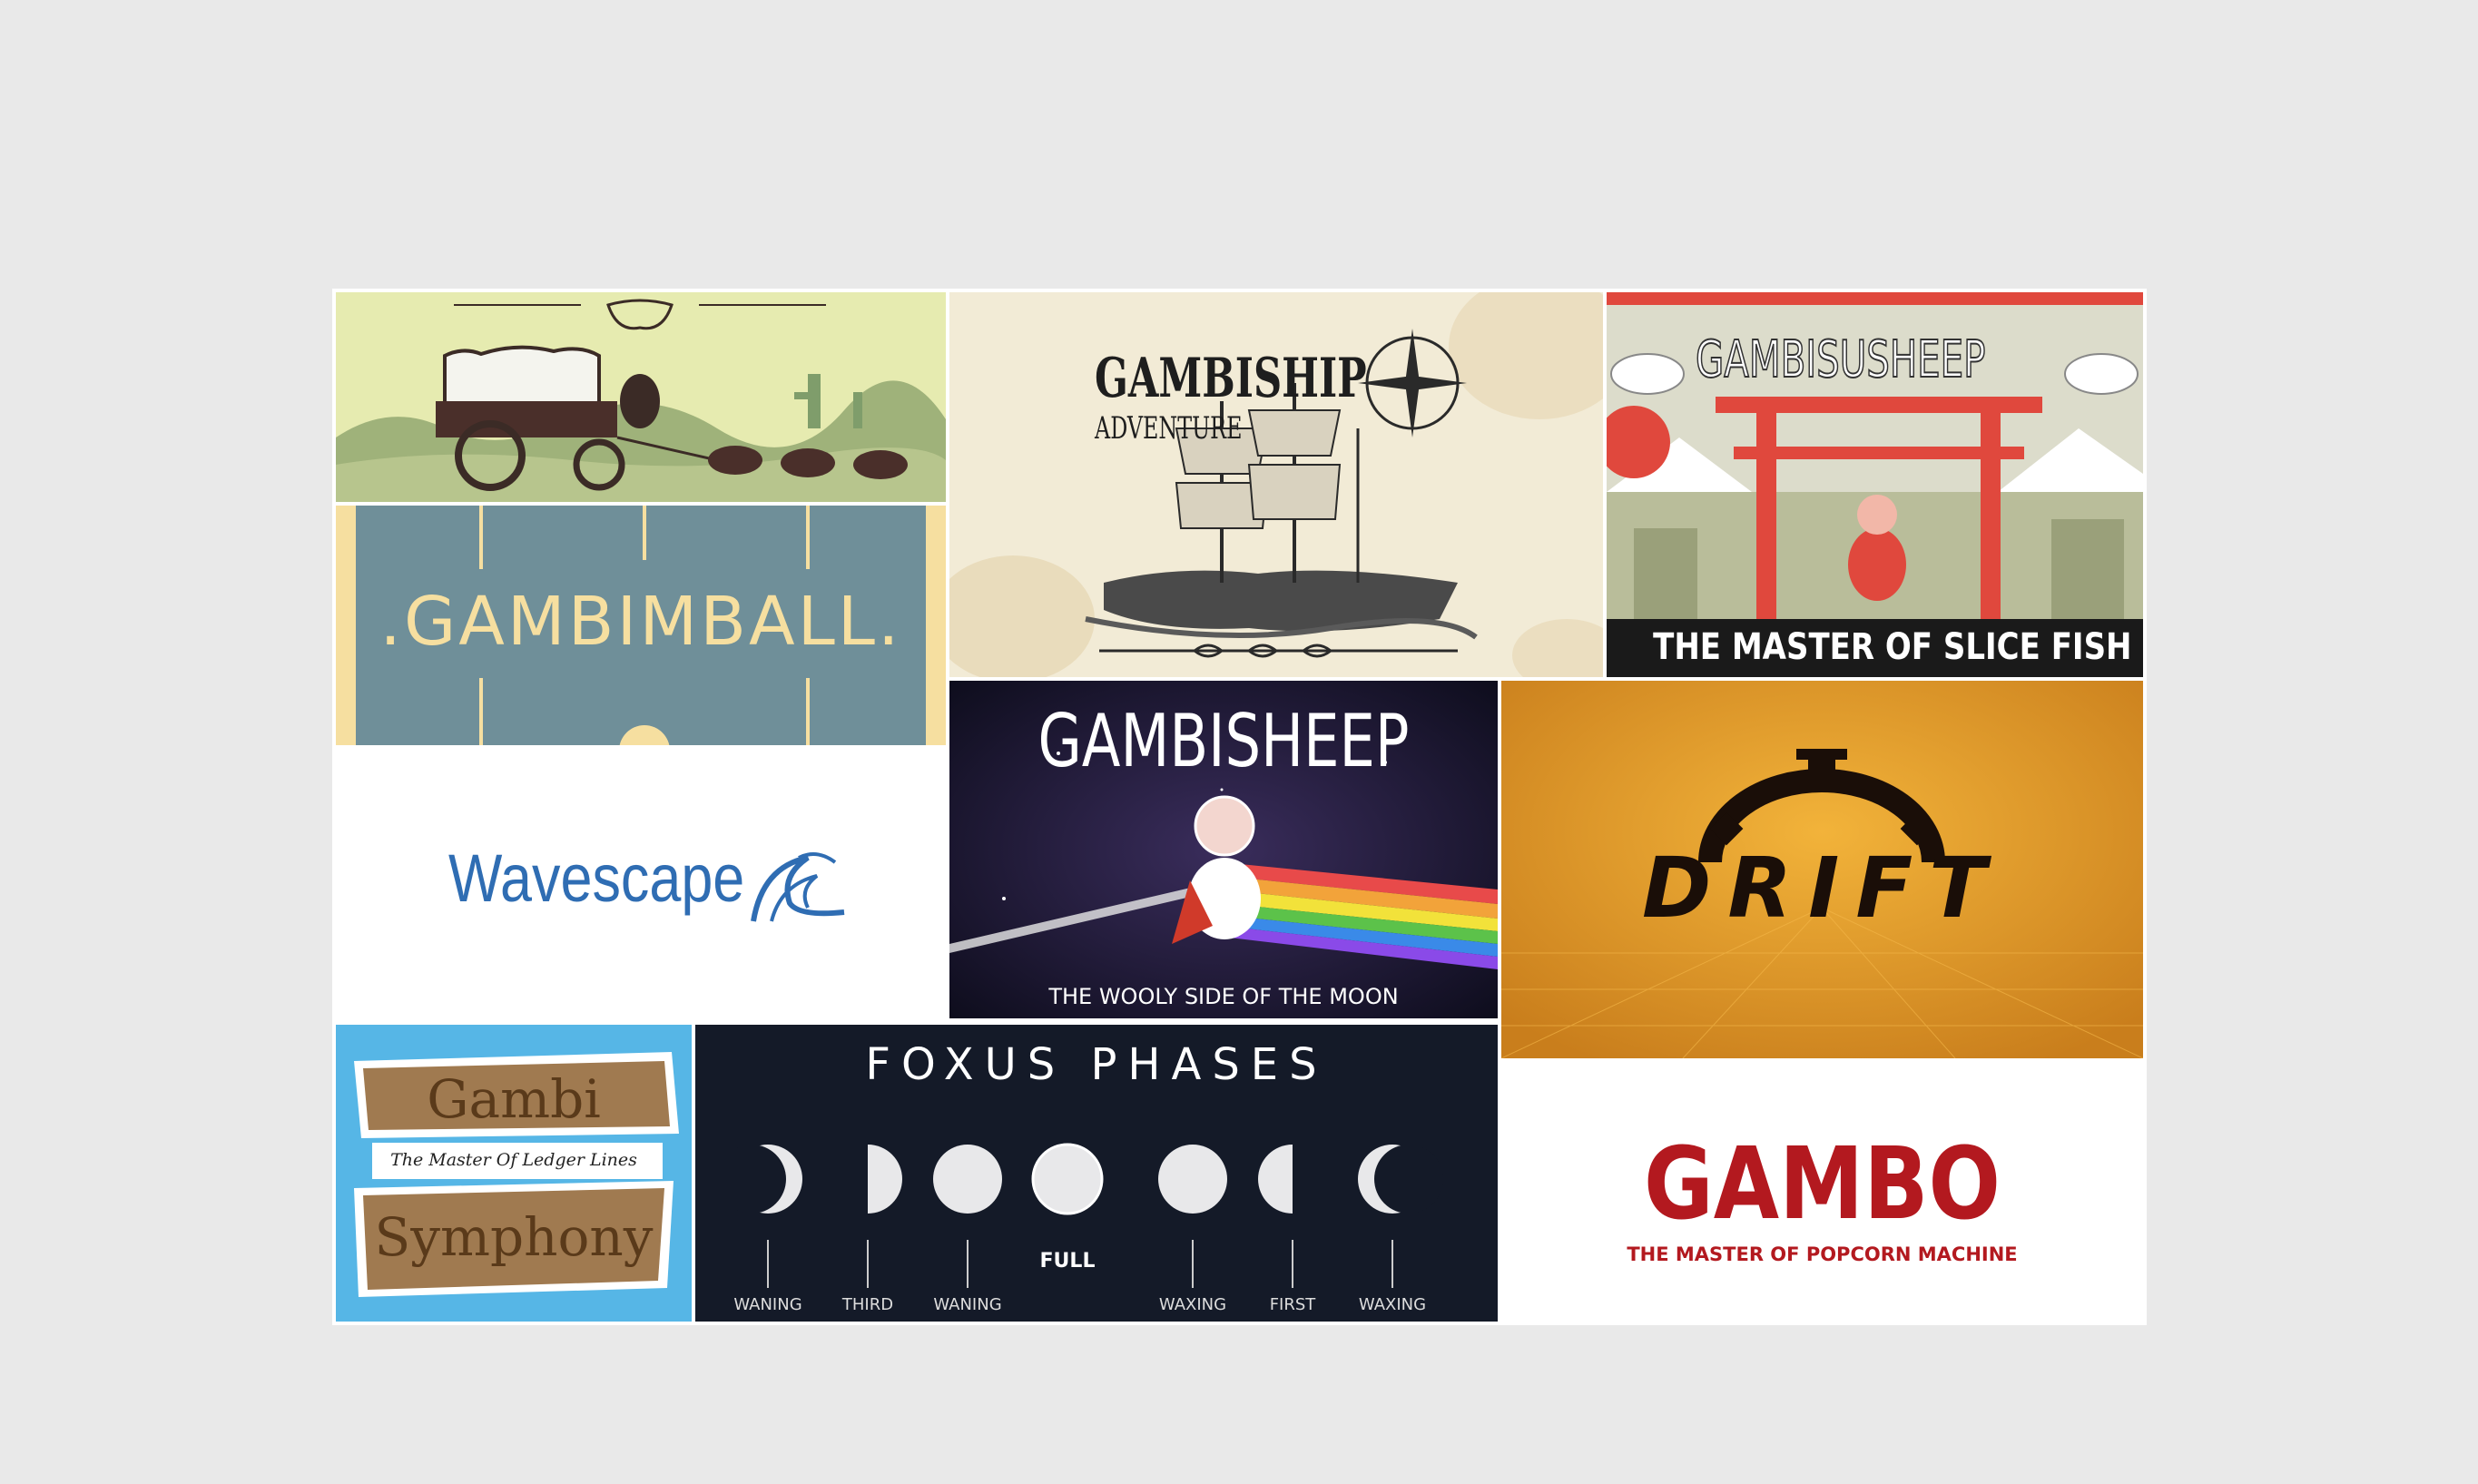 This screenshot has width=2478, height=1484. I want to click on gambiship-subtitle: ADVENTURE, so click(1169, 428).